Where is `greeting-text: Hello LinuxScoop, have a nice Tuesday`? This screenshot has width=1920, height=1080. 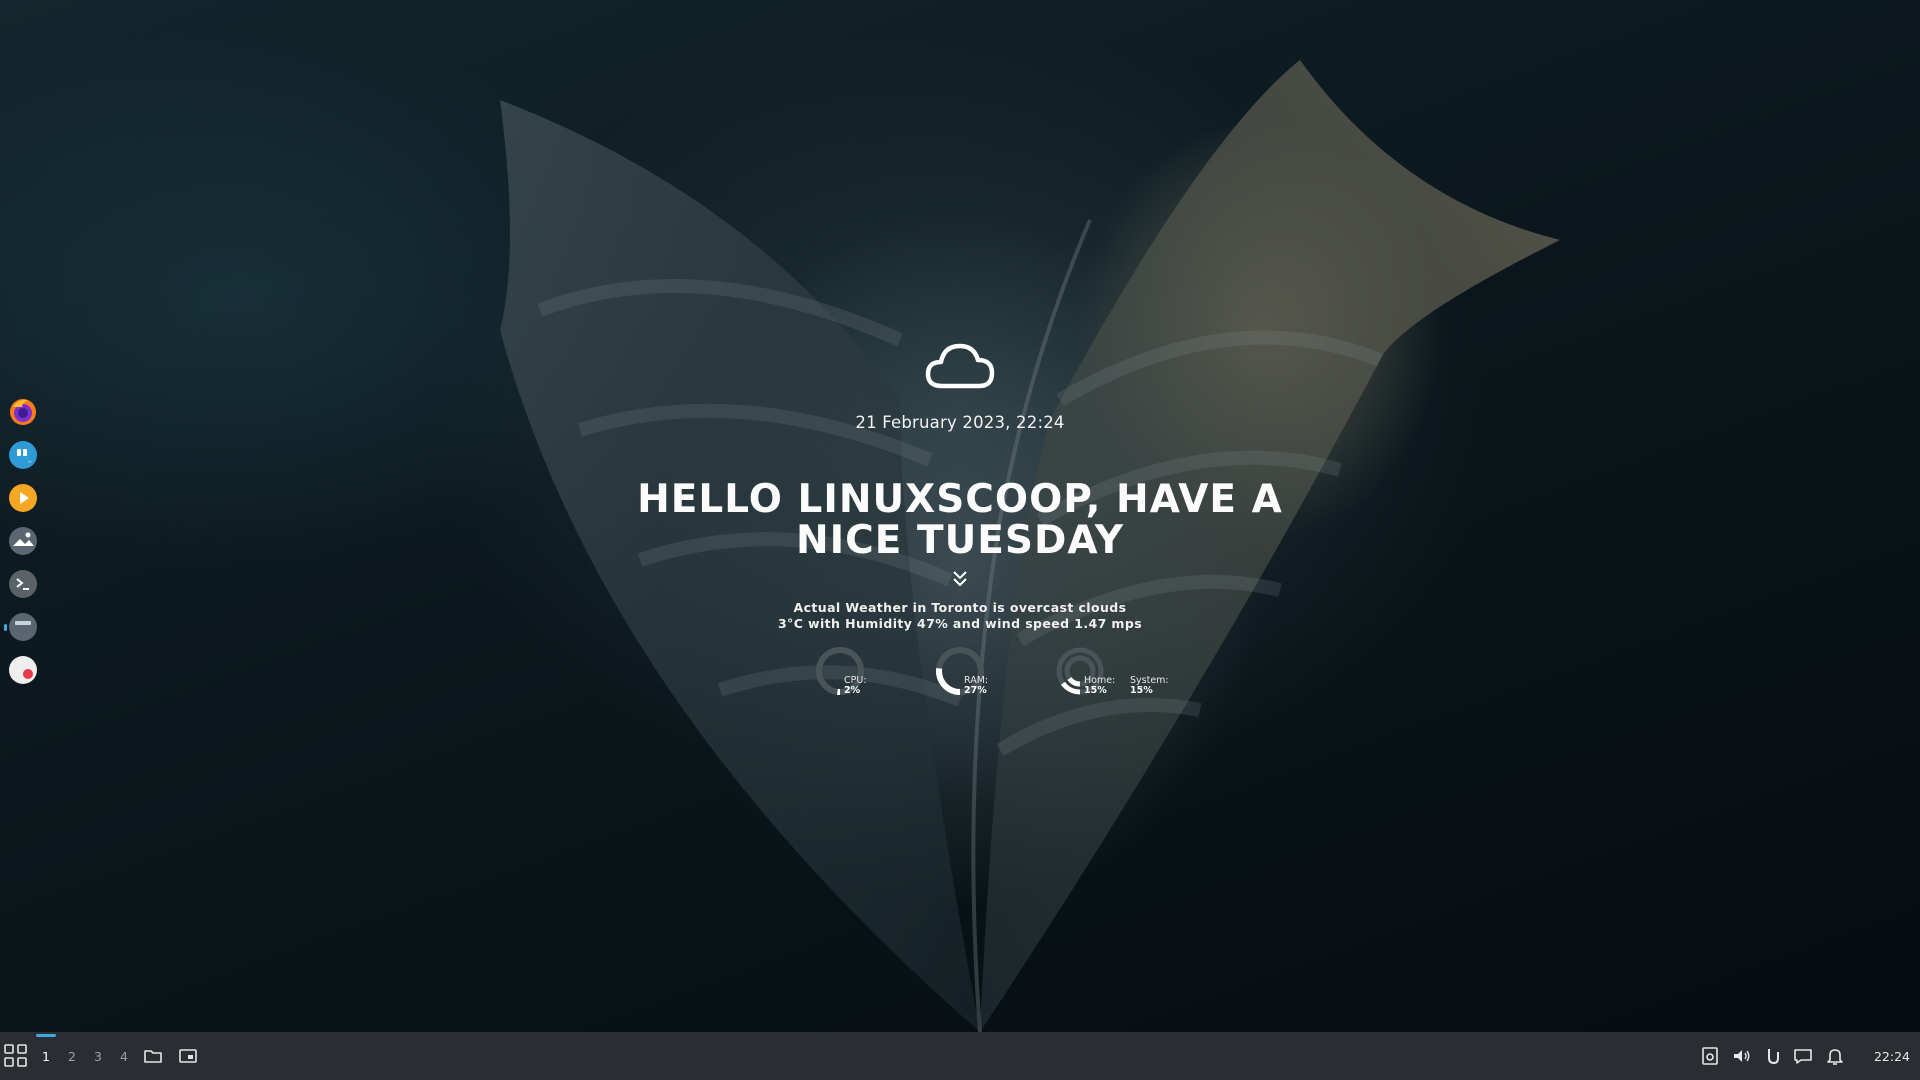
greeting-text: Hello LinuxScoop, have a nice Tuesday is located at coordinates (960, 520).